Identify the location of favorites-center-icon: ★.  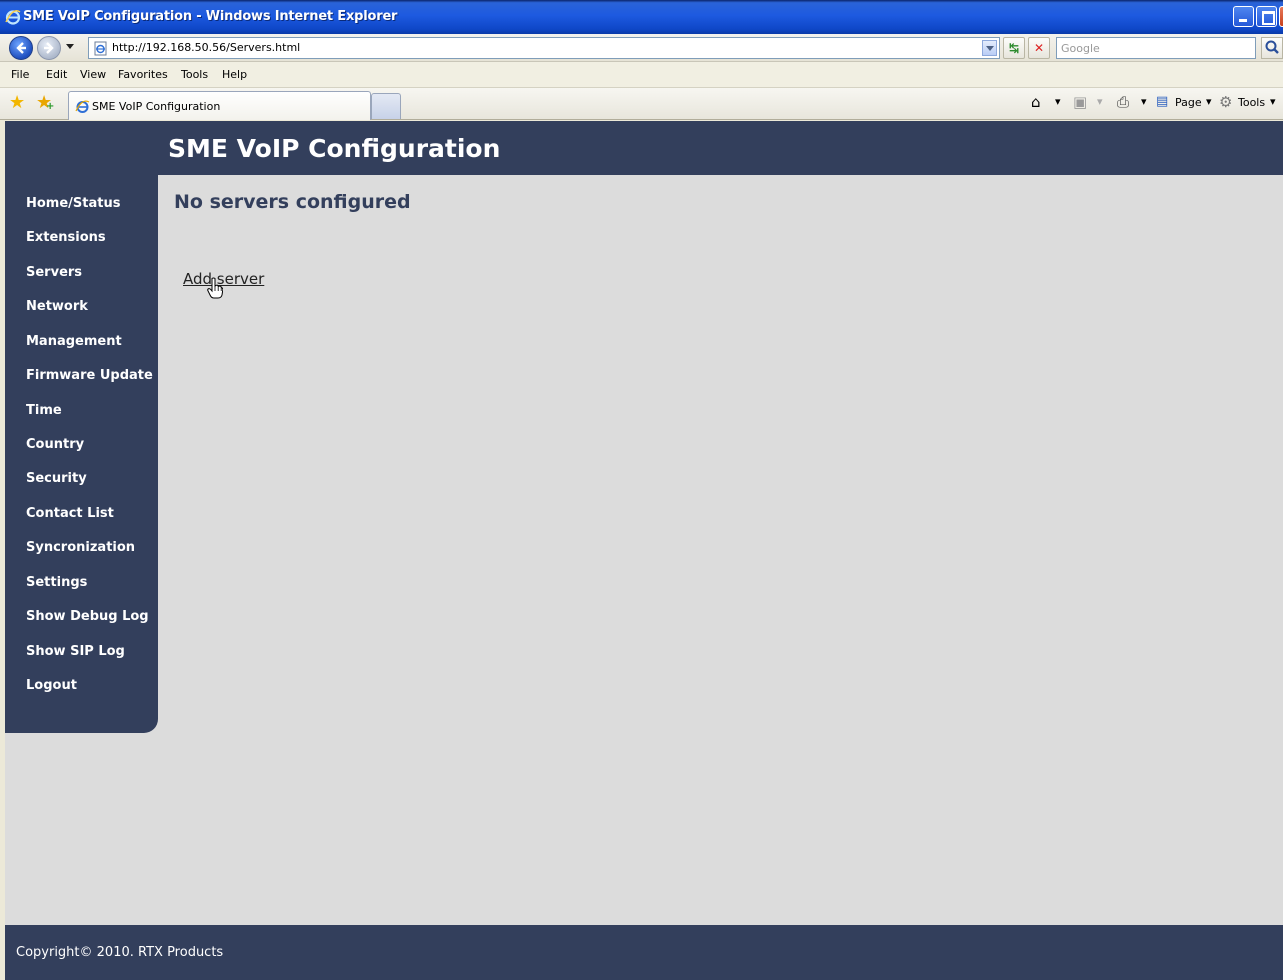
(17, 103).